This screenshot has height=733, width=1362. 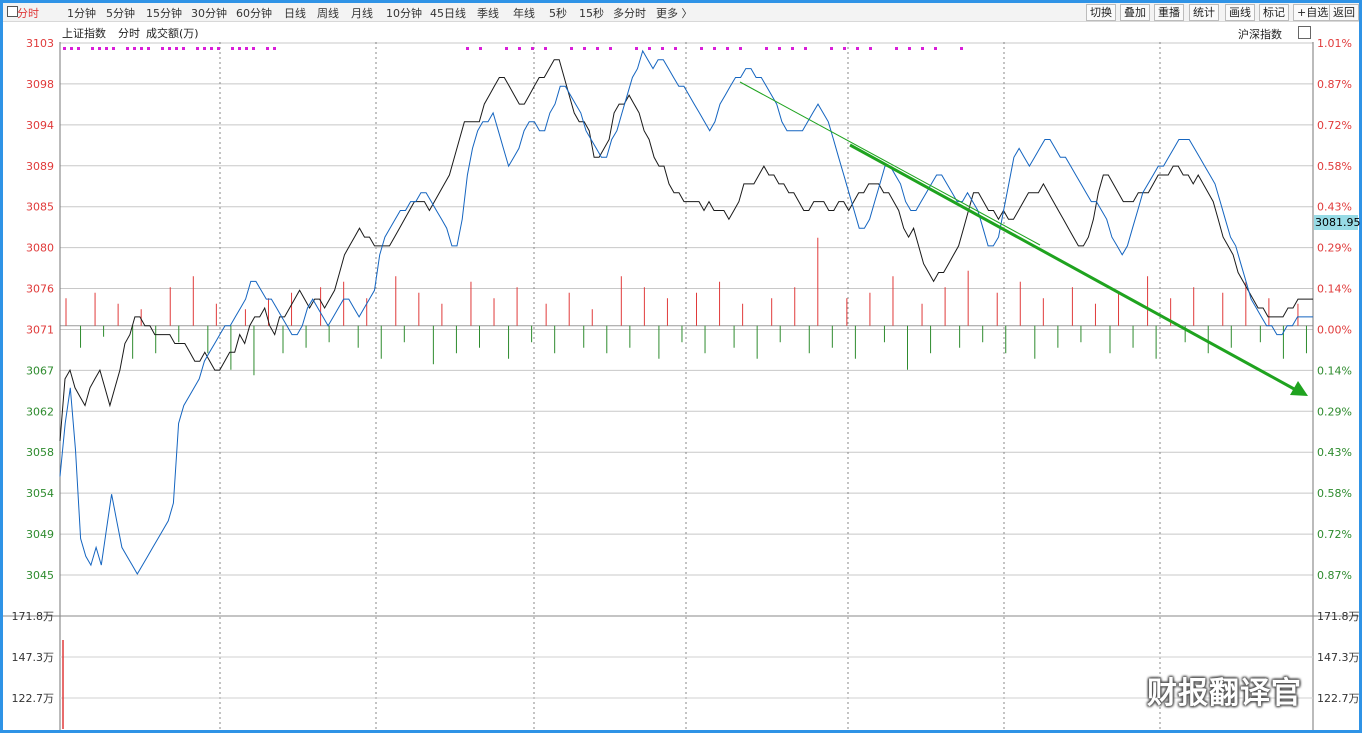 I want to click on trend-arrow, so click(x=1073, y=267).